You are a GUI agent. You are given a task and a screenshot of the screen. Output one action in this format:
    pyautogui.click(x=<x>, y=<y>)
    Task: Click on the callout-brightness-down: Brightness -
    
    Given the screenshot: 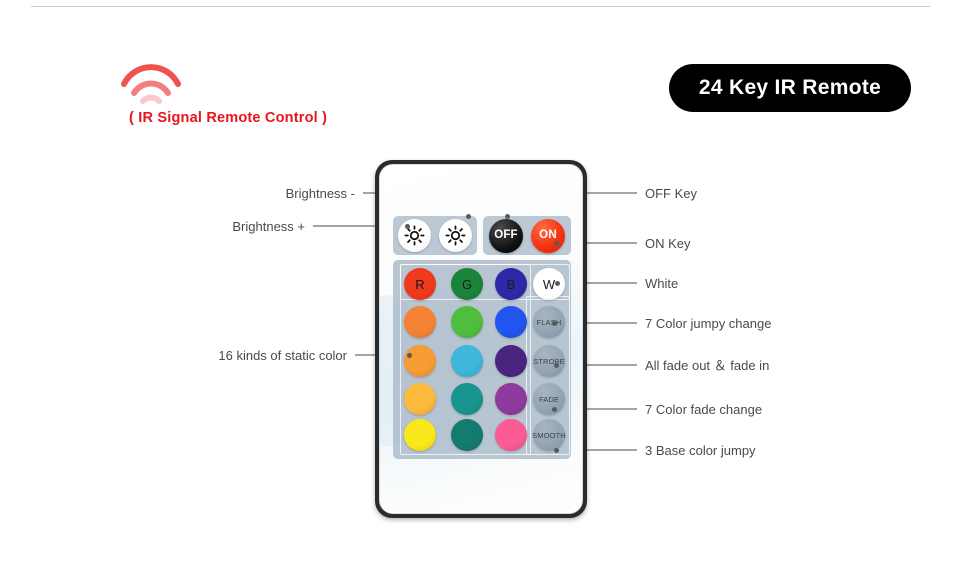 What is the action you would take?
    pyautogui.click(x=320, y=193)
    